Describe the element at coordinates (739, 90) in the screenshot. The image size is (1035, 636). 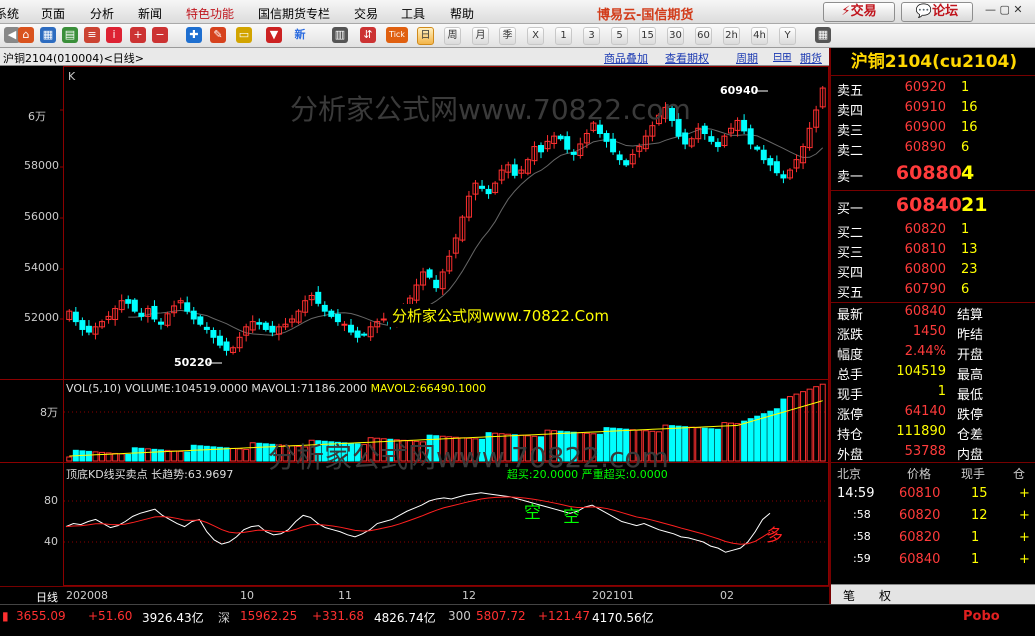
I see `high-price-label: 60940` at that location.